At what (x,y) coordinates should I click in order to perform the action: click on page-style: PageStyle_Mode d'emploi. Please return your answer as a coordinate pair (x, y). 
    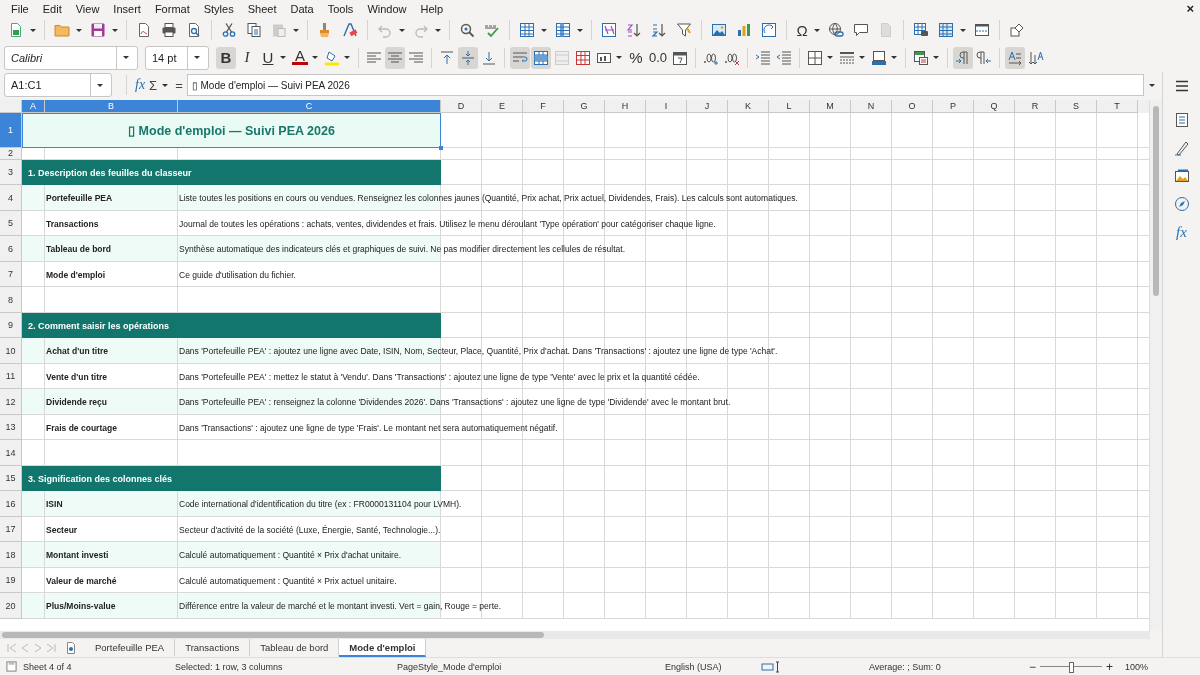
    Looking at the image, I should click on (497, 666).